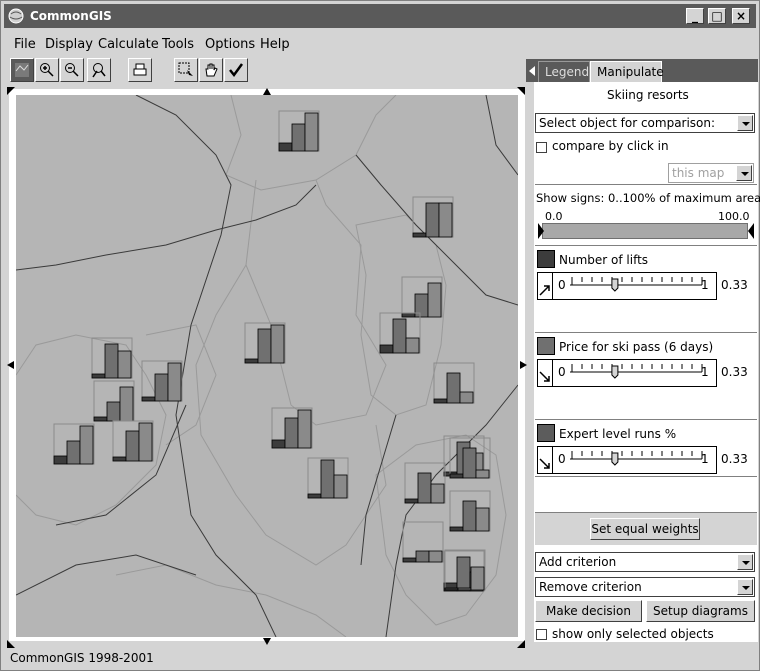 This screenshot has width=760, height=671. What do you see at coordinates (22, 70) in the screenshot?
I see `map-button` at bounding box center [22, 70].